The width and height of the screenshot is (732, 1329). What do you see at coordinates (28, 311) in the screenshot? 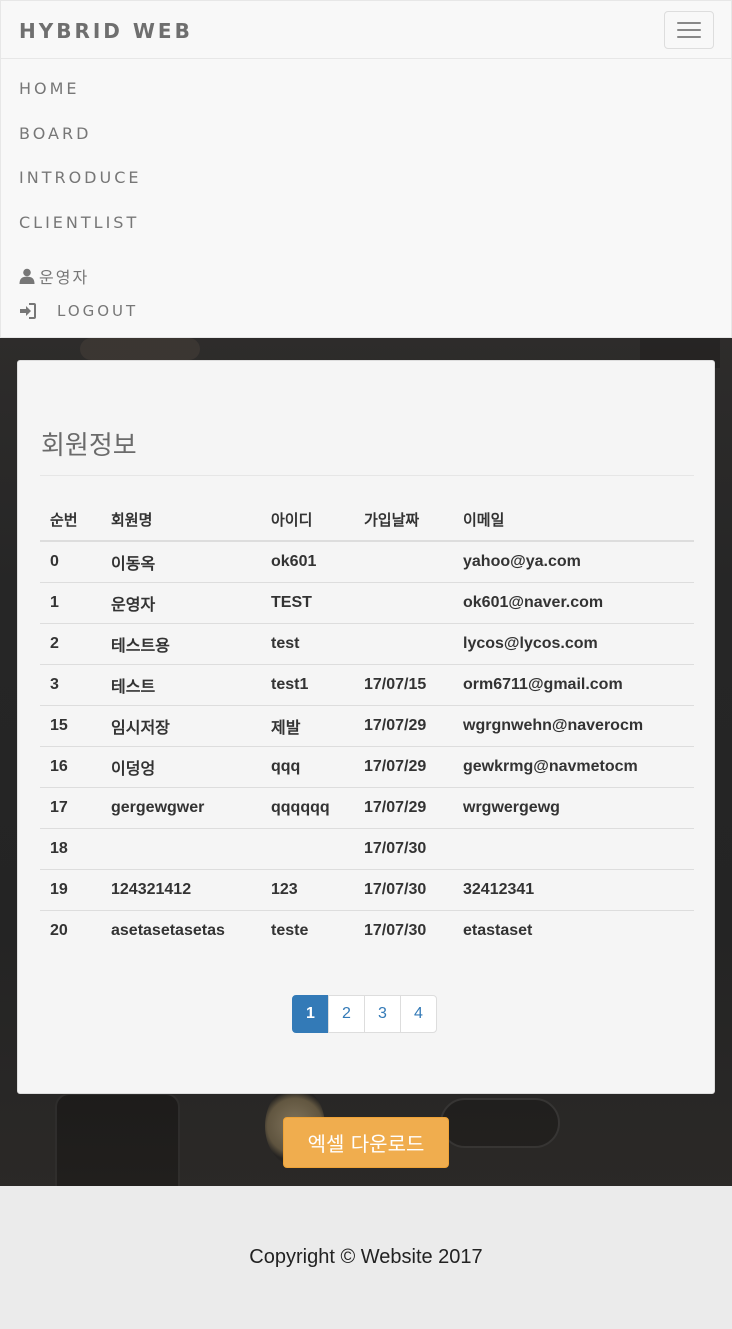
I see `log-in-icon` at bounding box center [28, 311].